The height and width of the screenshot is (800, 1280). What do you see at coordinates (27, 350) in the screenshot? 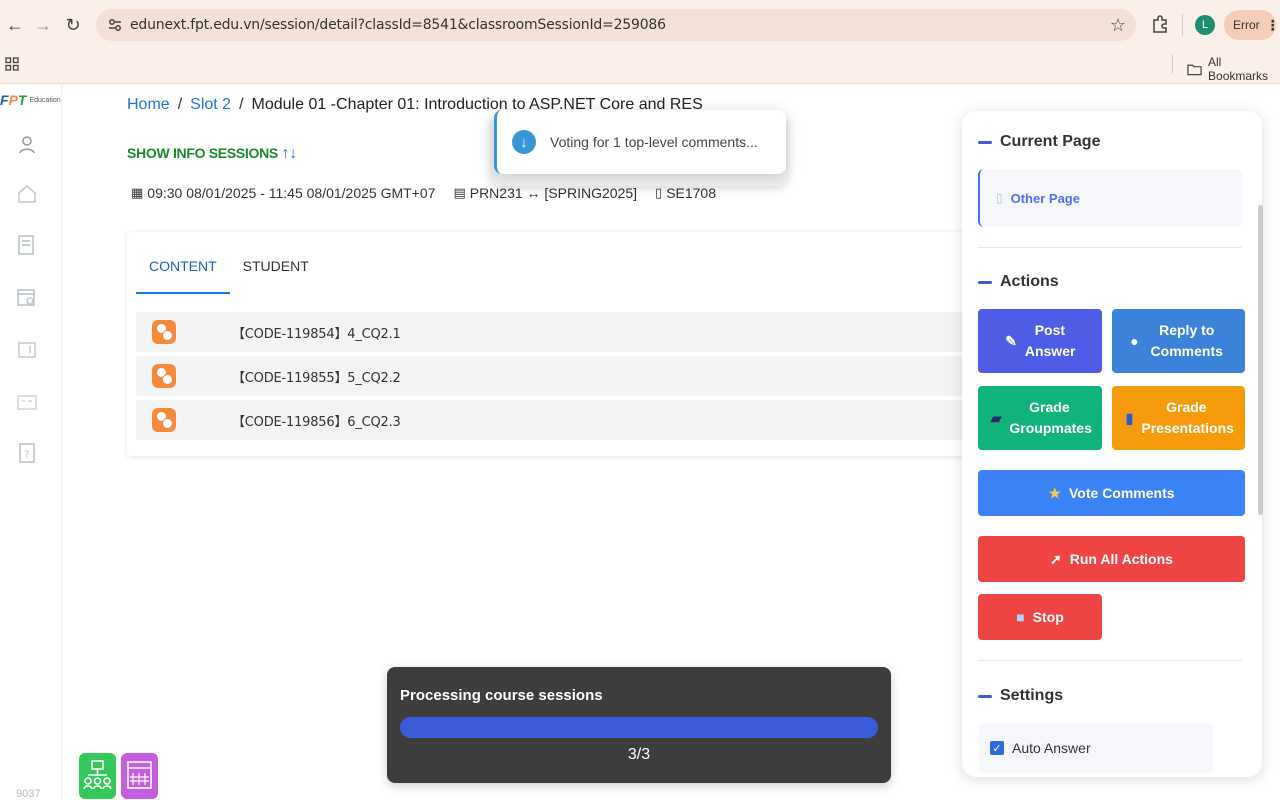
I see `book-icon` at bounding box center [27, 350].